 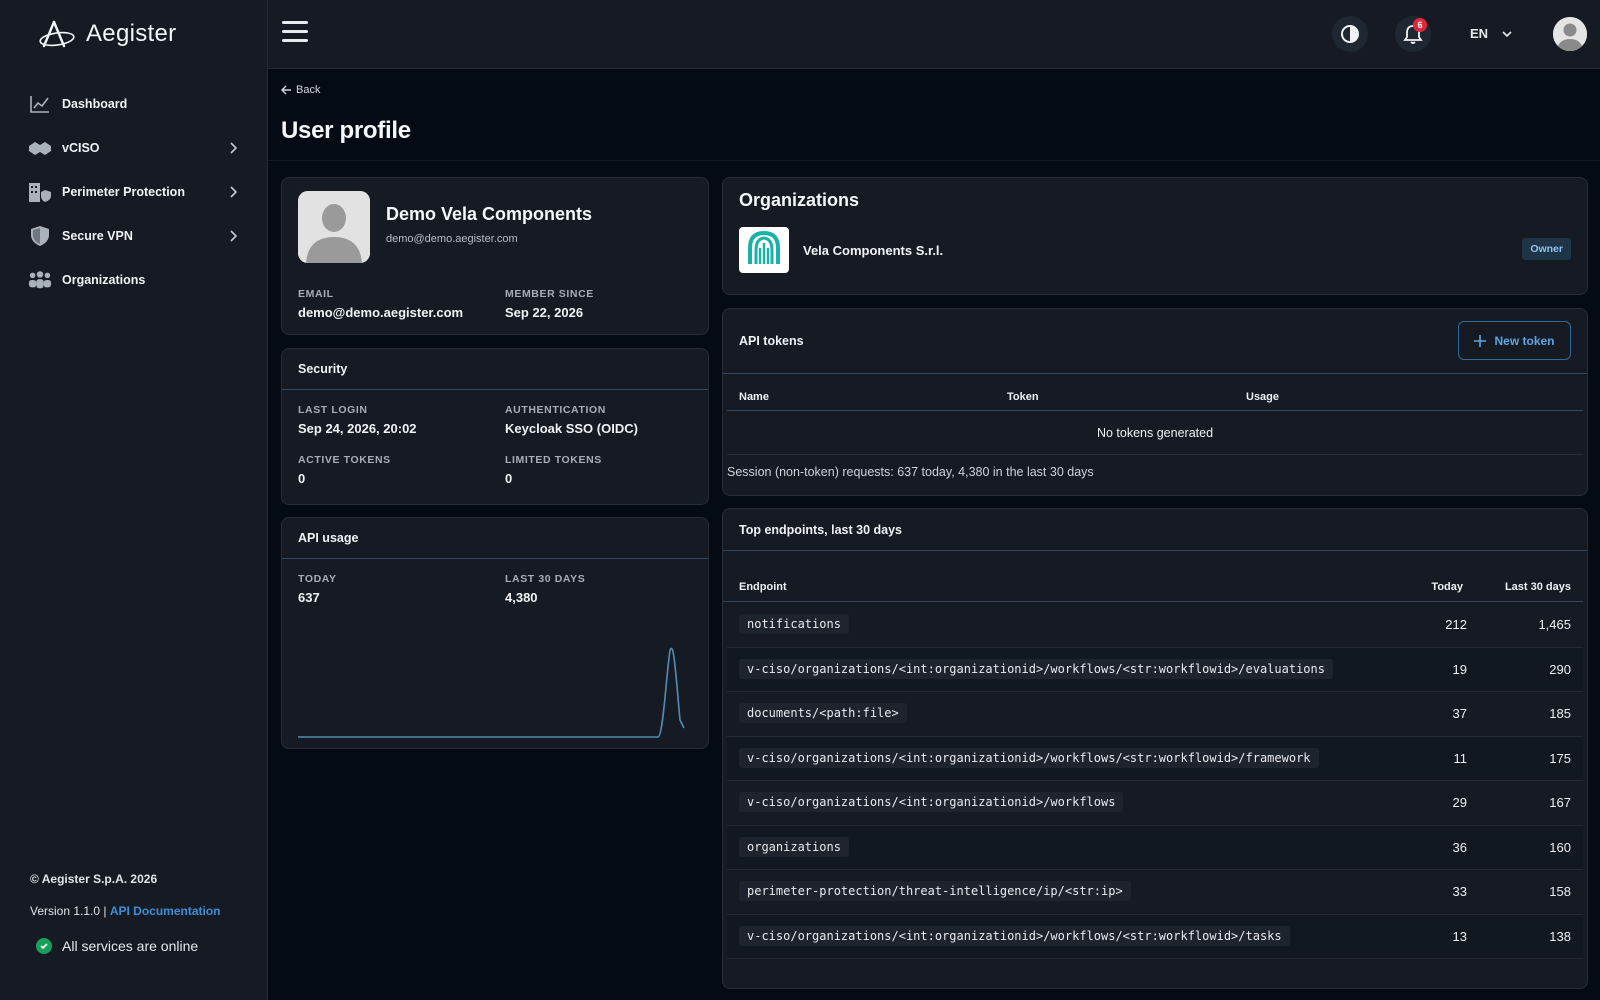 I want to click on column-header: Usage, so click(x=1263, y=397).